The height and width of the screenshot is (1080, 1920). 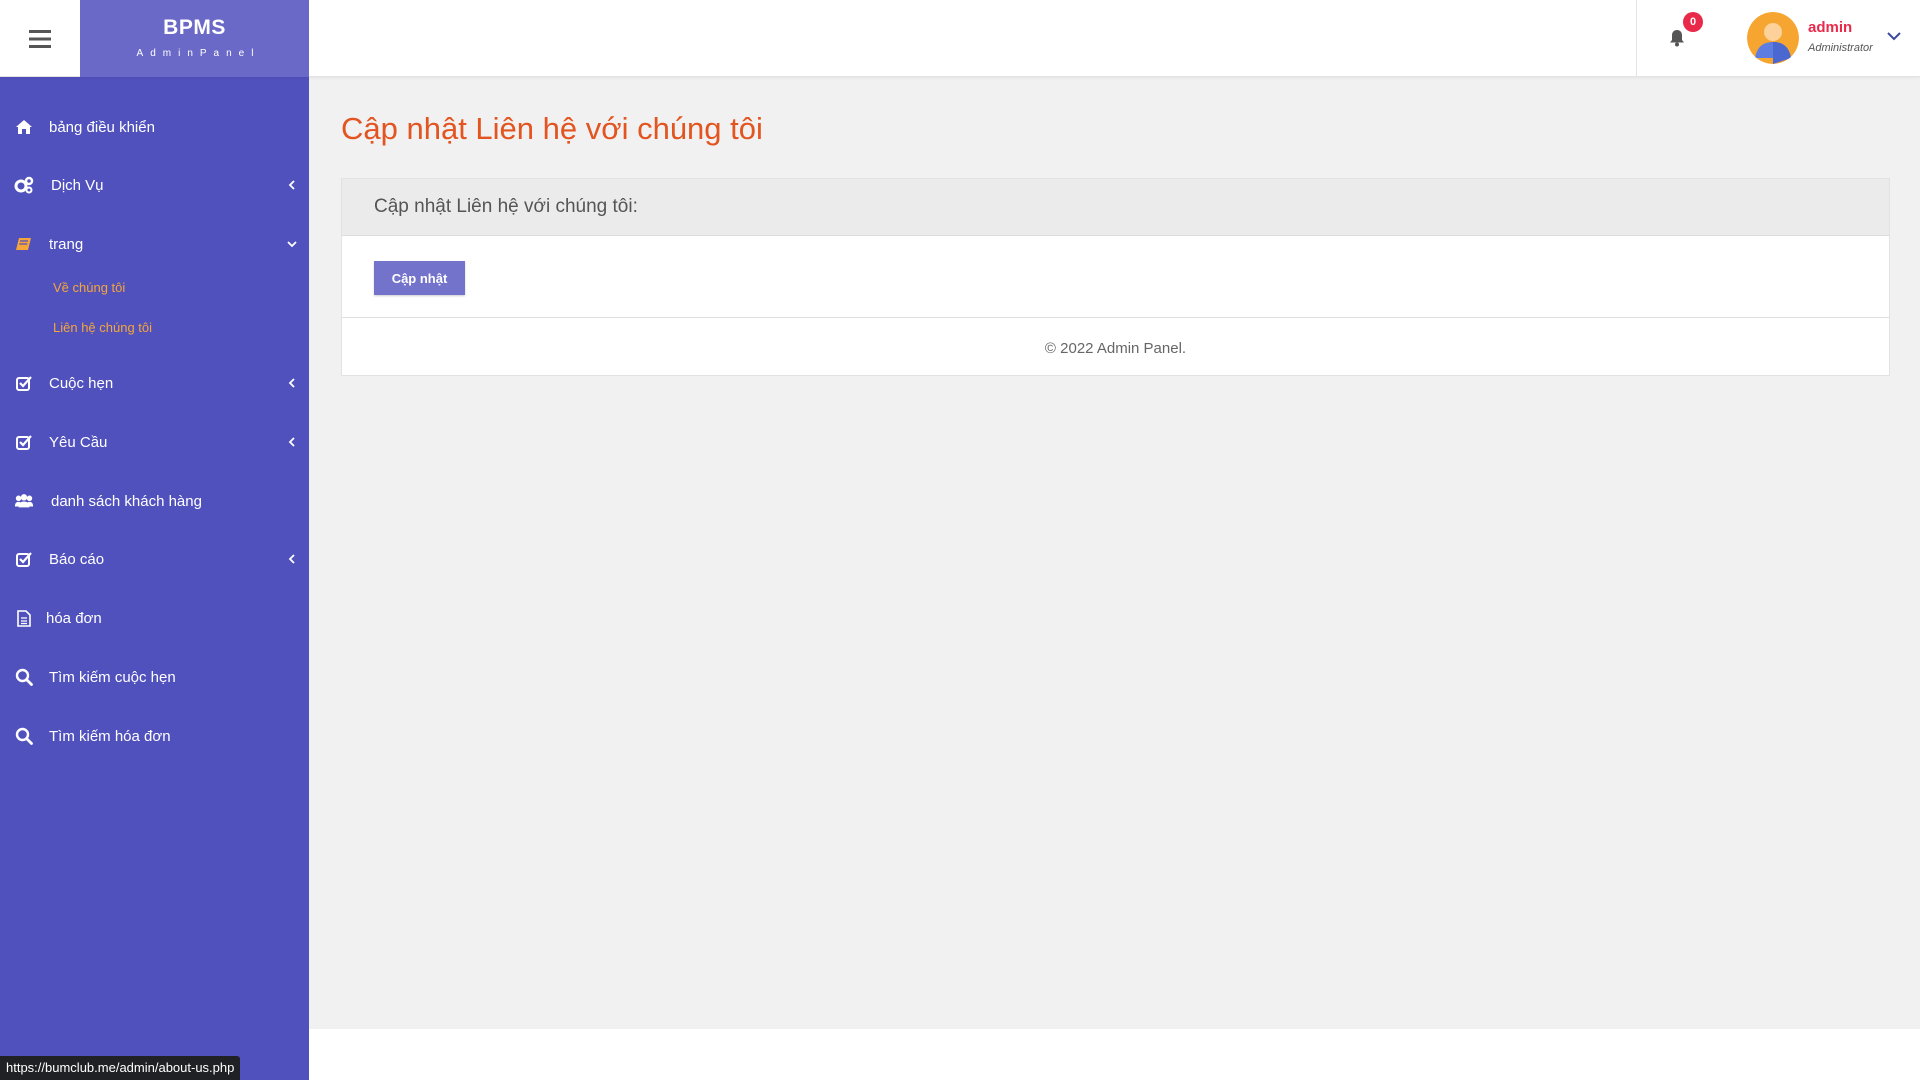 What do you see at coordinates (154, 244) in the screenshot?
I see `sidebar-item-pages: trang` at bounding box center [154, 244].